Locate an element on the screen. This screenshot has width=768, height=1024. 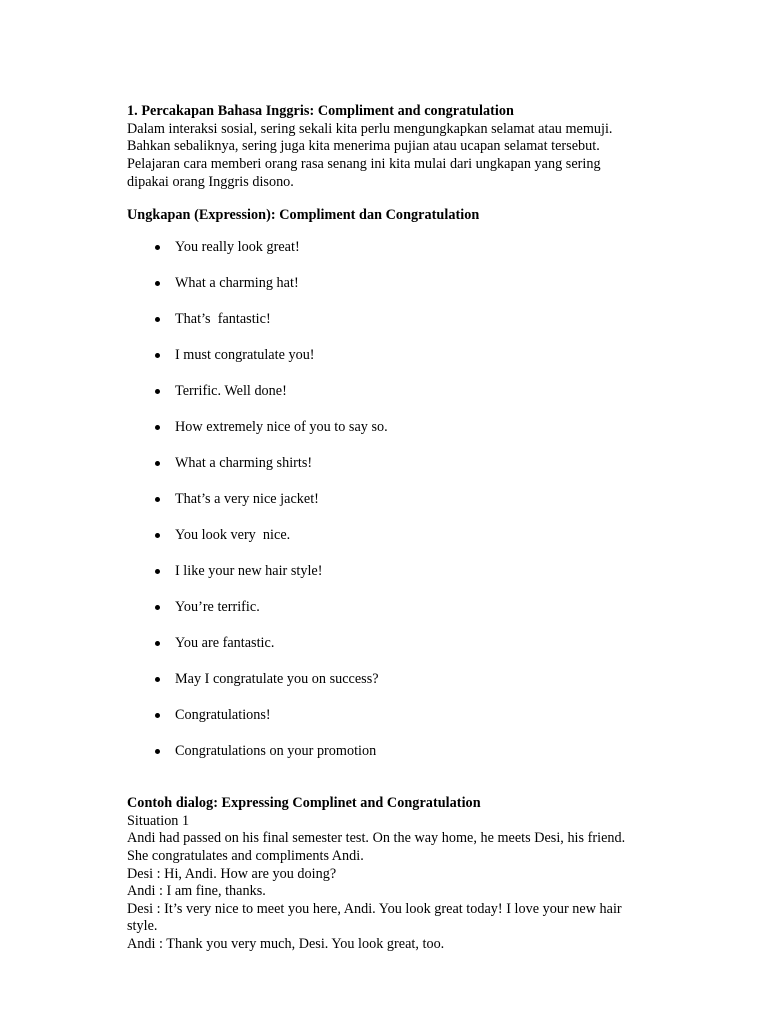
list-item-label: You’re terrific. is located at coordinates (217, 607).